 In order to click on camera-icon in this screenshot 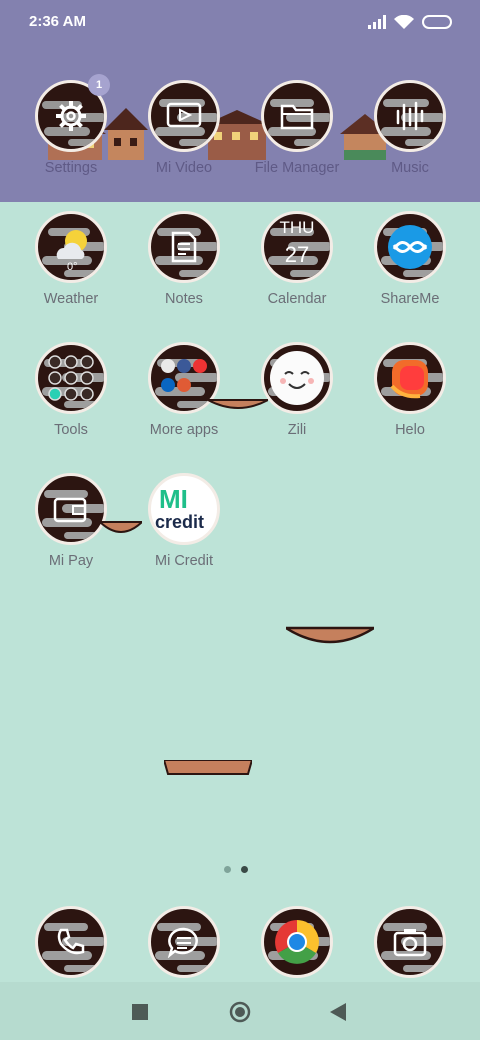, I will do `click(410, 942)`.